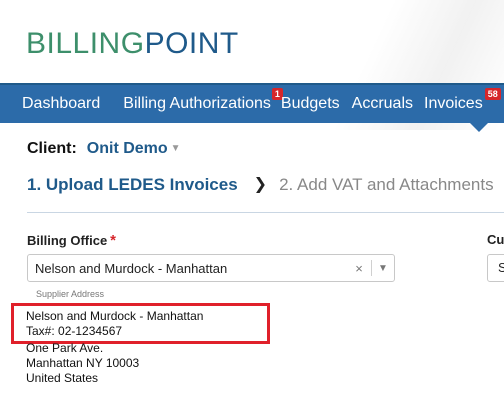  What do you see at coordinates (127, 149) in the screenshot?
I see `client-dropdown: Onit Demo` at bounding box center [127, 149].